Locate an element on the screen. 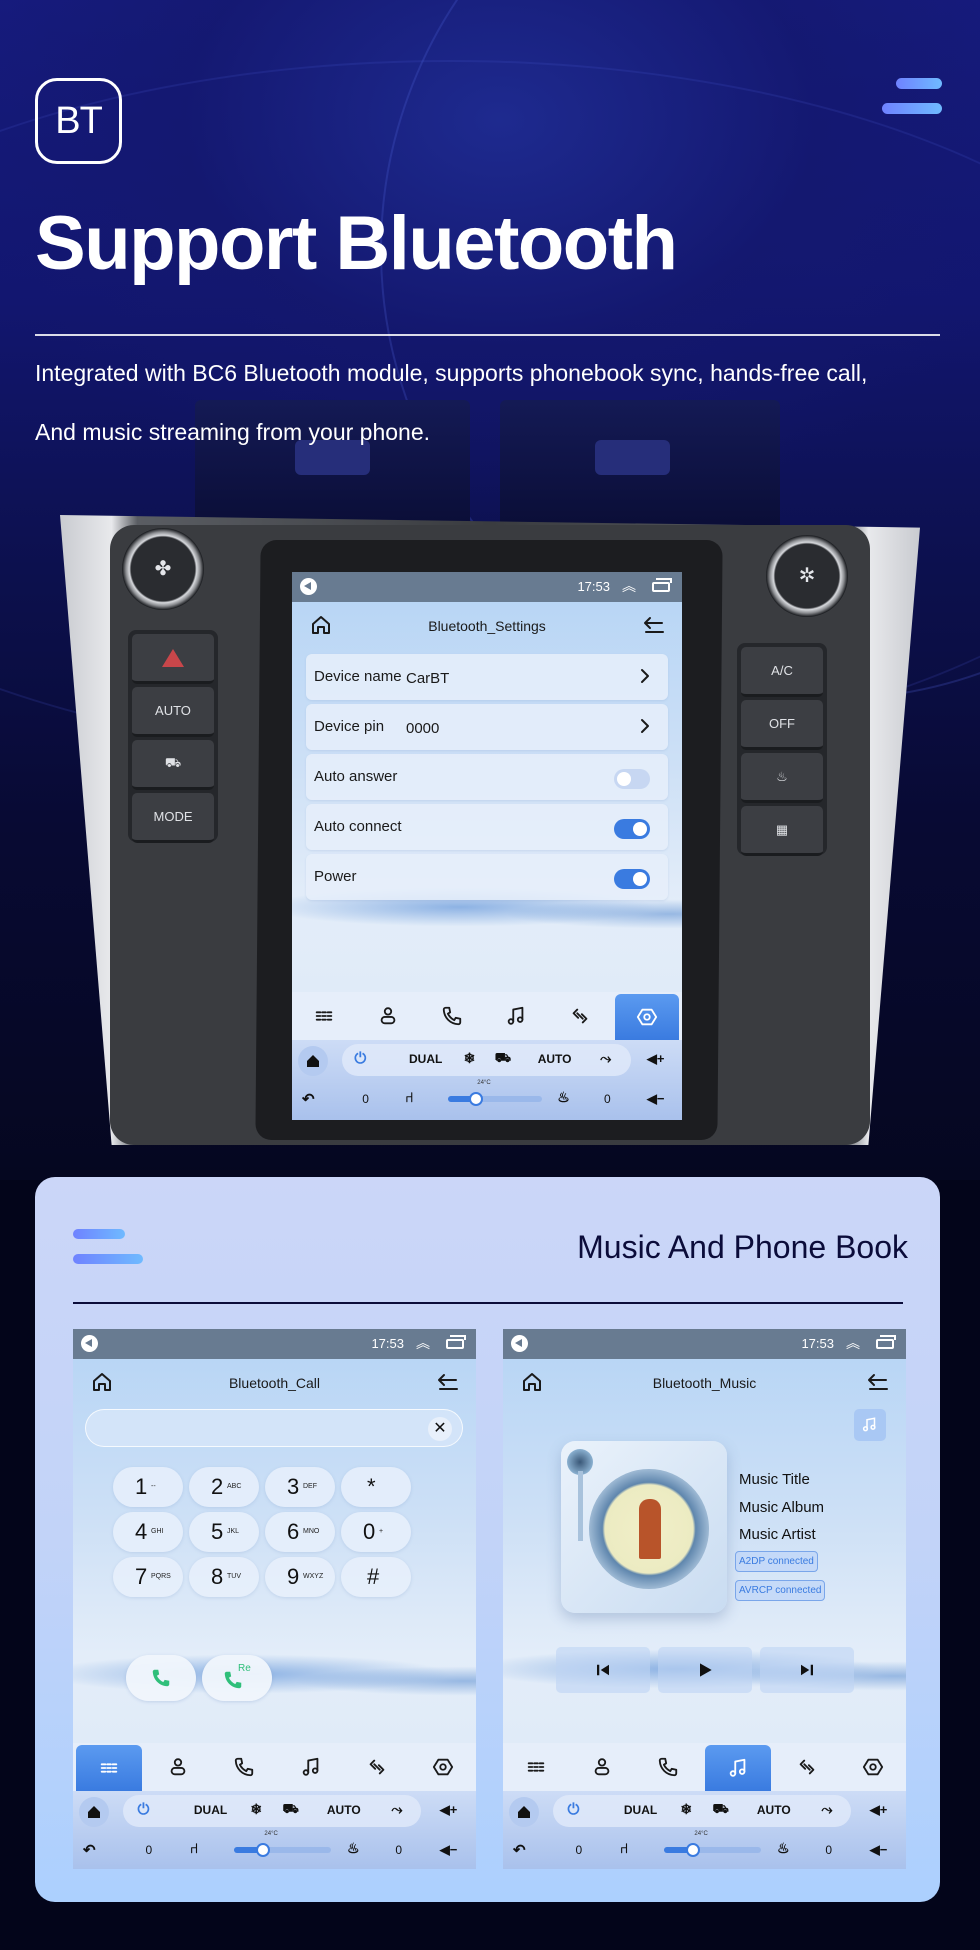 This screenshot has width=980, height=1950. ac-button: A/C is located at coordinates (782, 672).